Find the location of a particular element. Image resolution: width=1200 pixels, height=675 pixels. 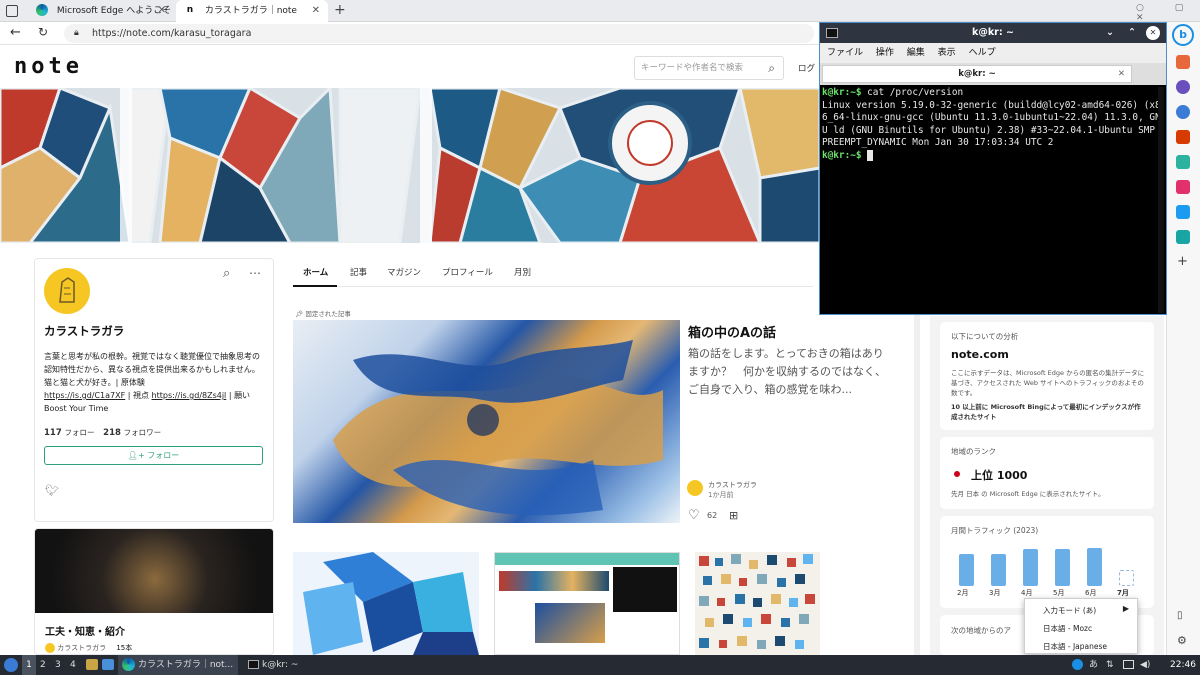

tab-label: カラストラガラ｜note is located at coordinates (250, 11).